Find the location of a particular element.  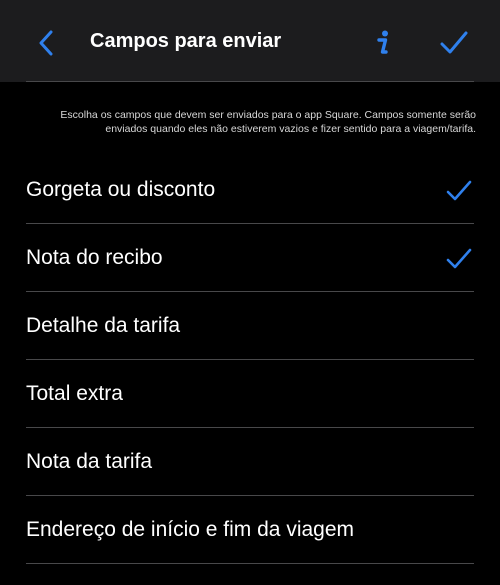

chevron-left-icon is located at coordinates (46, 43).